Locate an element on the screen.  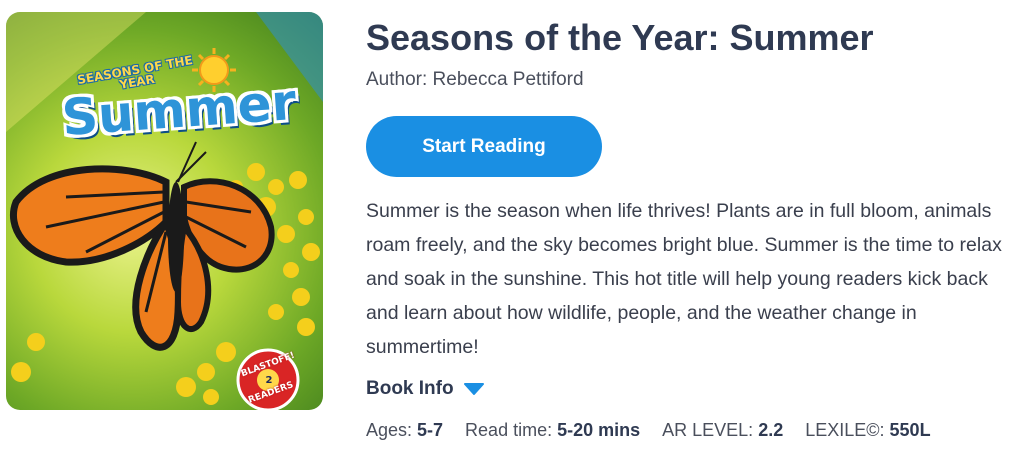
book-info-label: Book Info is located at coordinates (410, 388).